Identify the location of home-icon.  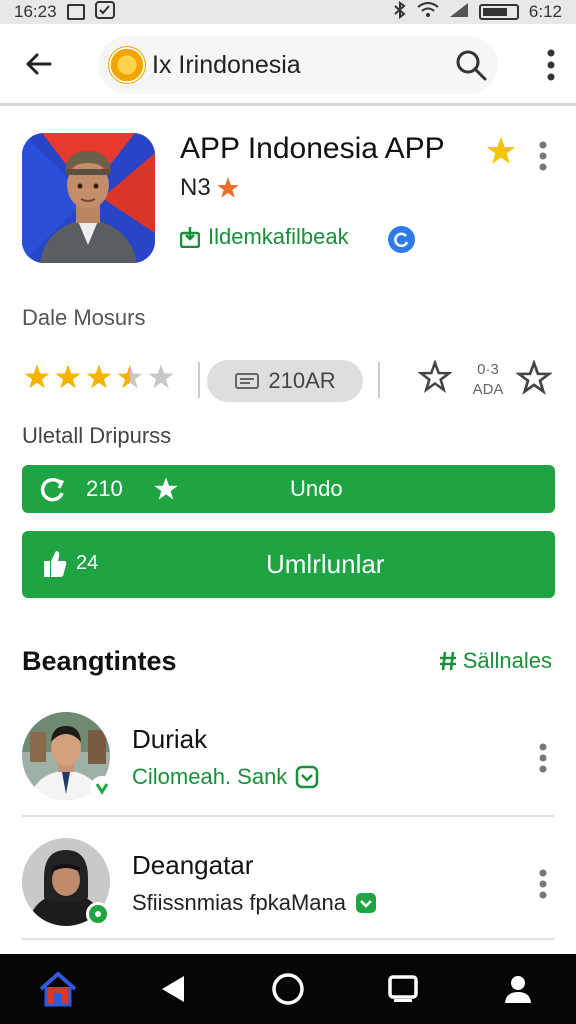
(57, 989).